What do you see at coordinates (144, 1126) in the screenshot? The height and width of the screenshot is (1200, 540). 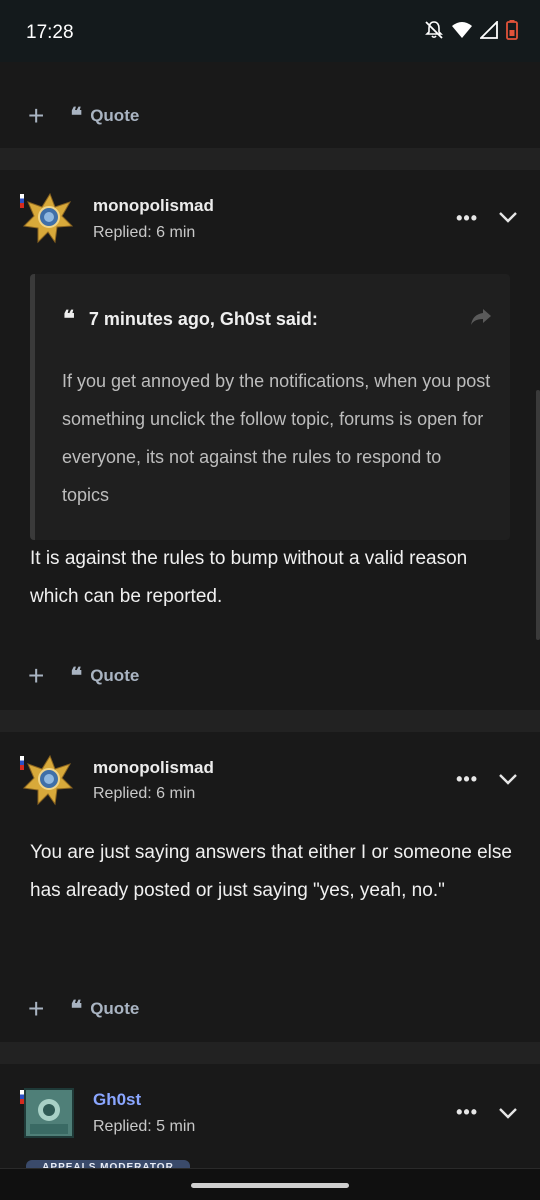 I see `reply-time: Replied: 5 min` at bounding box center [144, 1126].